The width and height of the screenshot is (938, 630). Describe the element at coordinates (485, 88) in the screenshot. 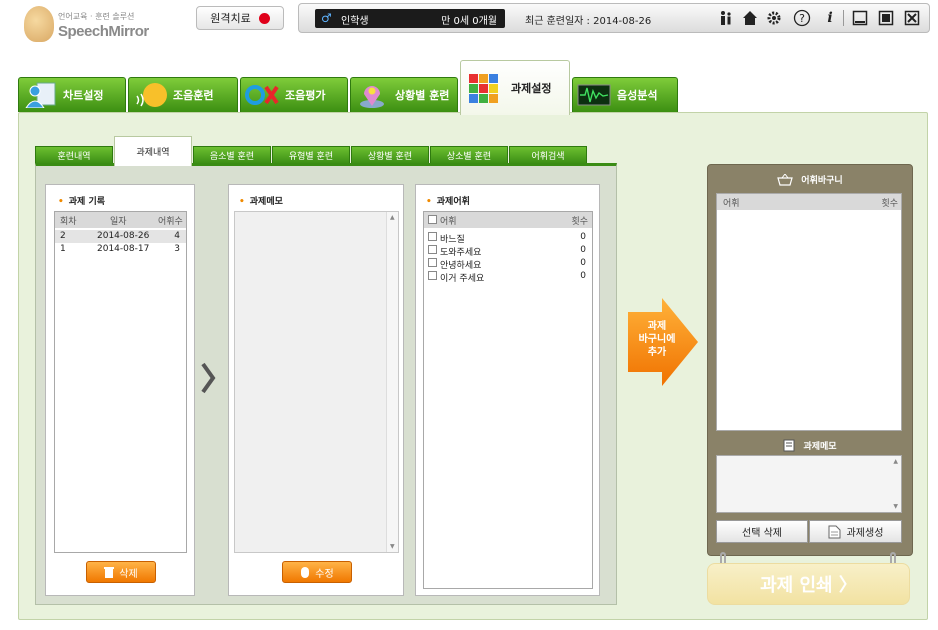

I see `cube-icon` at that location.